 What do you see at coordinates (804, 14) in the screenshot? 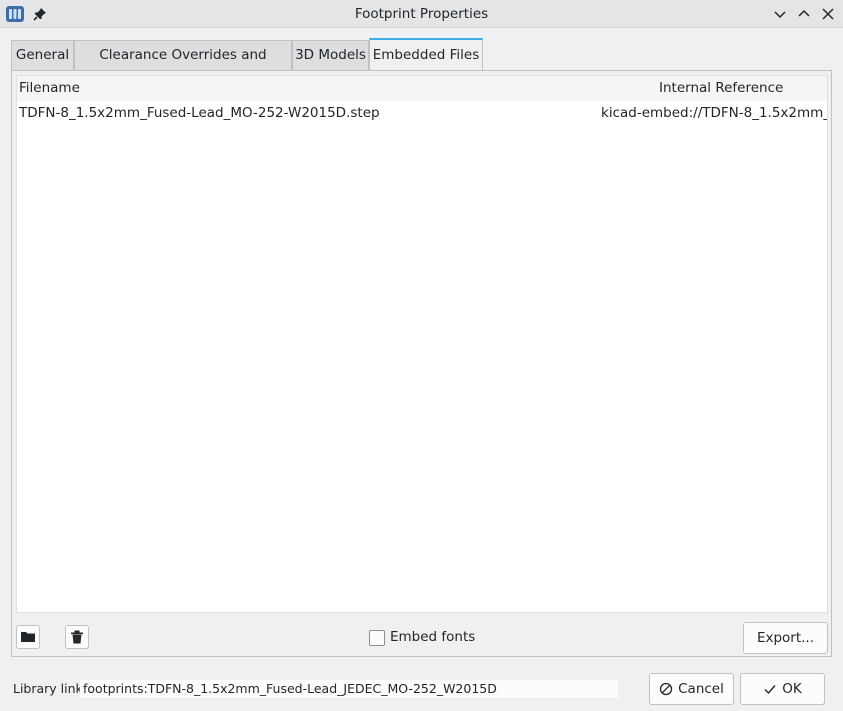
I see `maximize-icon` at bounding box center [804, 14].